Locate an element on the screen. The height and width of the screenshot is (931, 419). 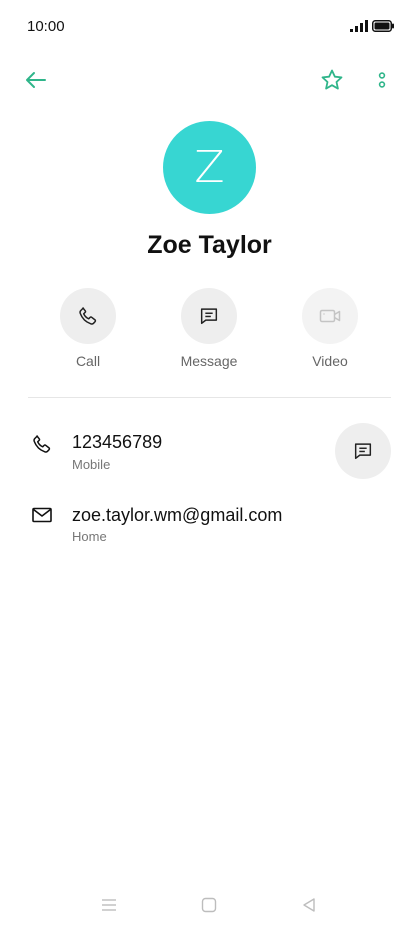
more-options-button is located at coordinates (382, 80).